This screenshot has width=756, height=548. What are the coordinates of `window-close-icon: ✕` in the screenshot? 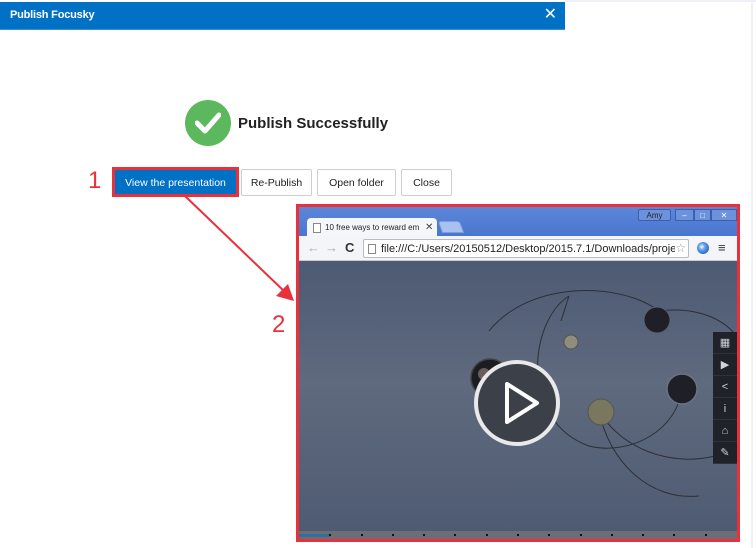 It's located at (724, 215).